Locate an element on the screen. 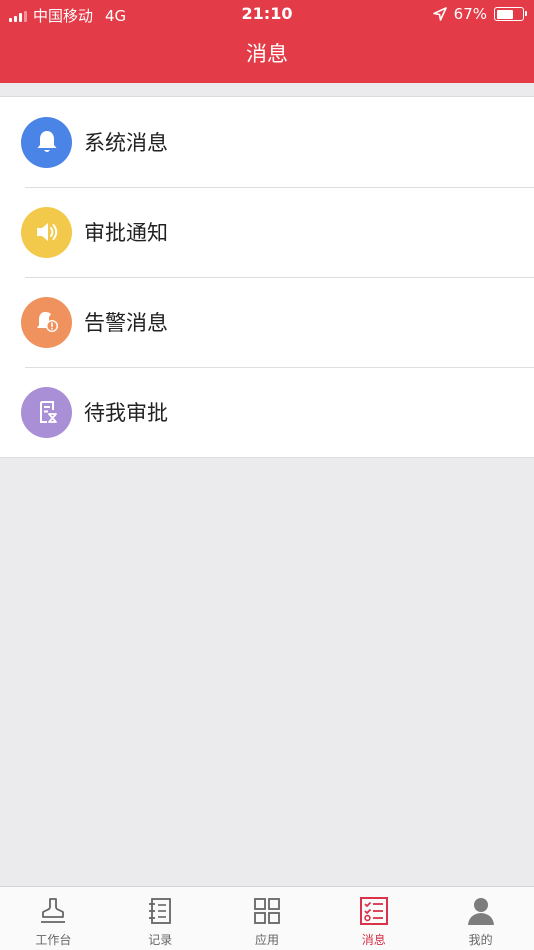  status-bar: 中国移动 4G 21:10 67% is located at coordinates (267, 14).